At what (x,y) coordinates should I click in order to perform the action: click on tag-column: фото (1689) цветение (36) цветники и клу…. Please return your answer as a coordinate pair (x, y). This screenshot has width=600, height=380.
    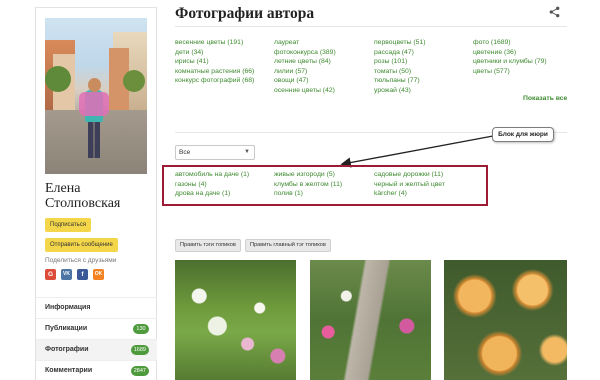
    Looking at the image, I should click on (510, 57).